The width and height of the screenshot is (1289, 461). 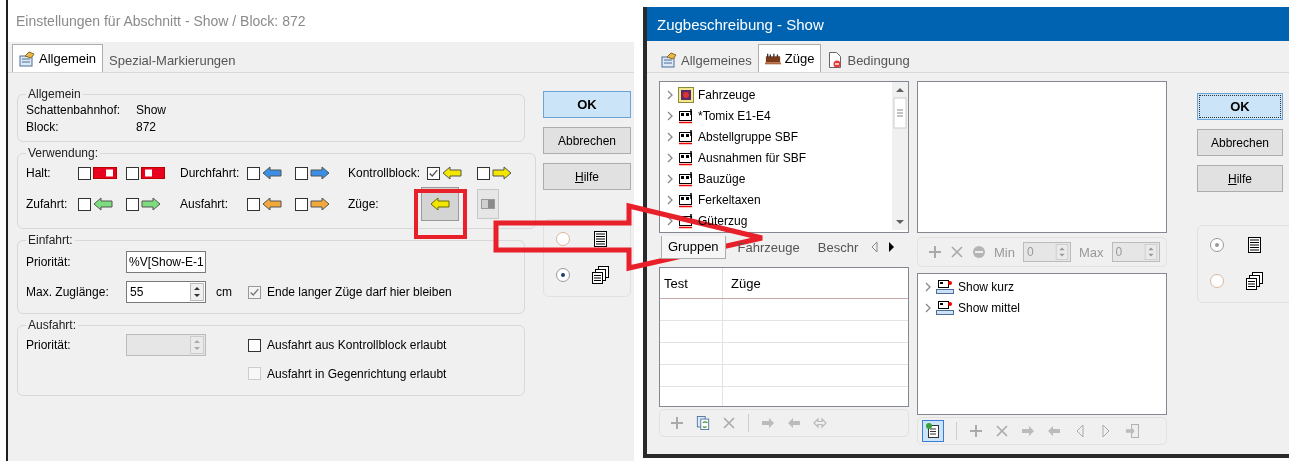 I want to click on option-label: Ausfahrt:, so click(x=204, y=204).